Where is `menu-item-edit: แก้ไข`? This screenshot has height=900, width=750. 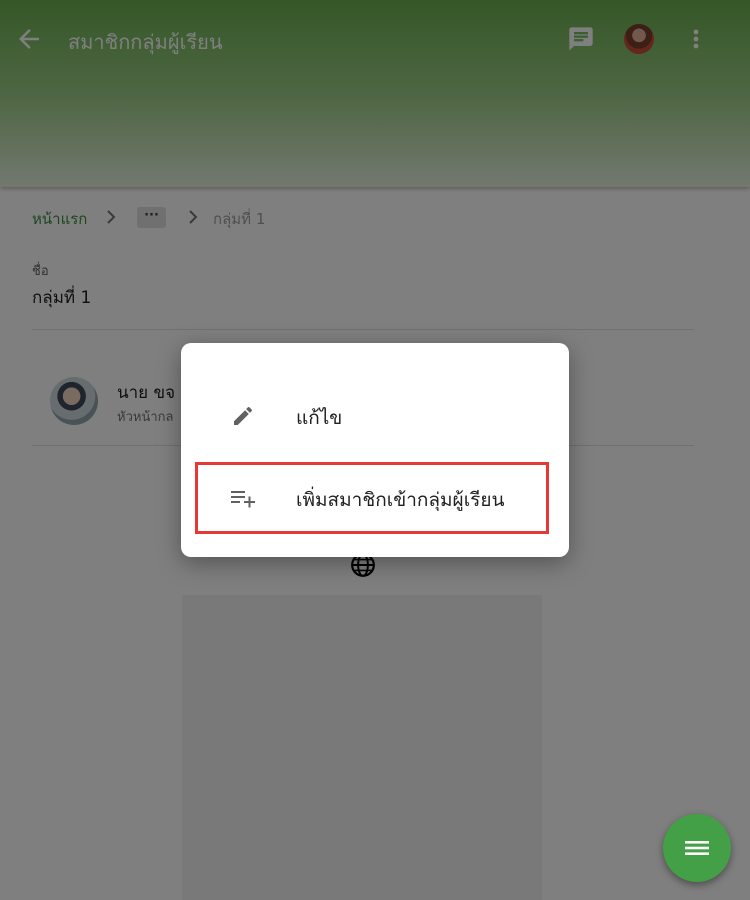
menu-item-edit: แก้ไข is located at coordinates (375, 416).